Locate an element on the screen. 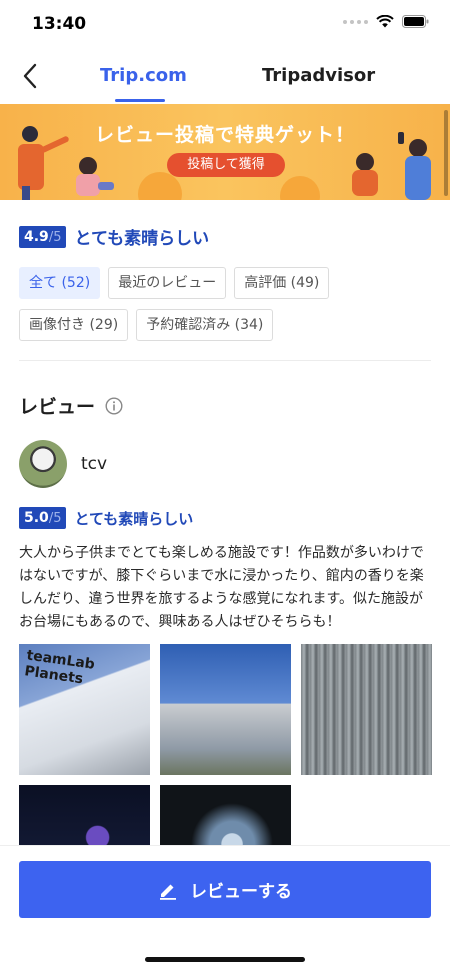  signal-icon is located at coordinates (355, 21).